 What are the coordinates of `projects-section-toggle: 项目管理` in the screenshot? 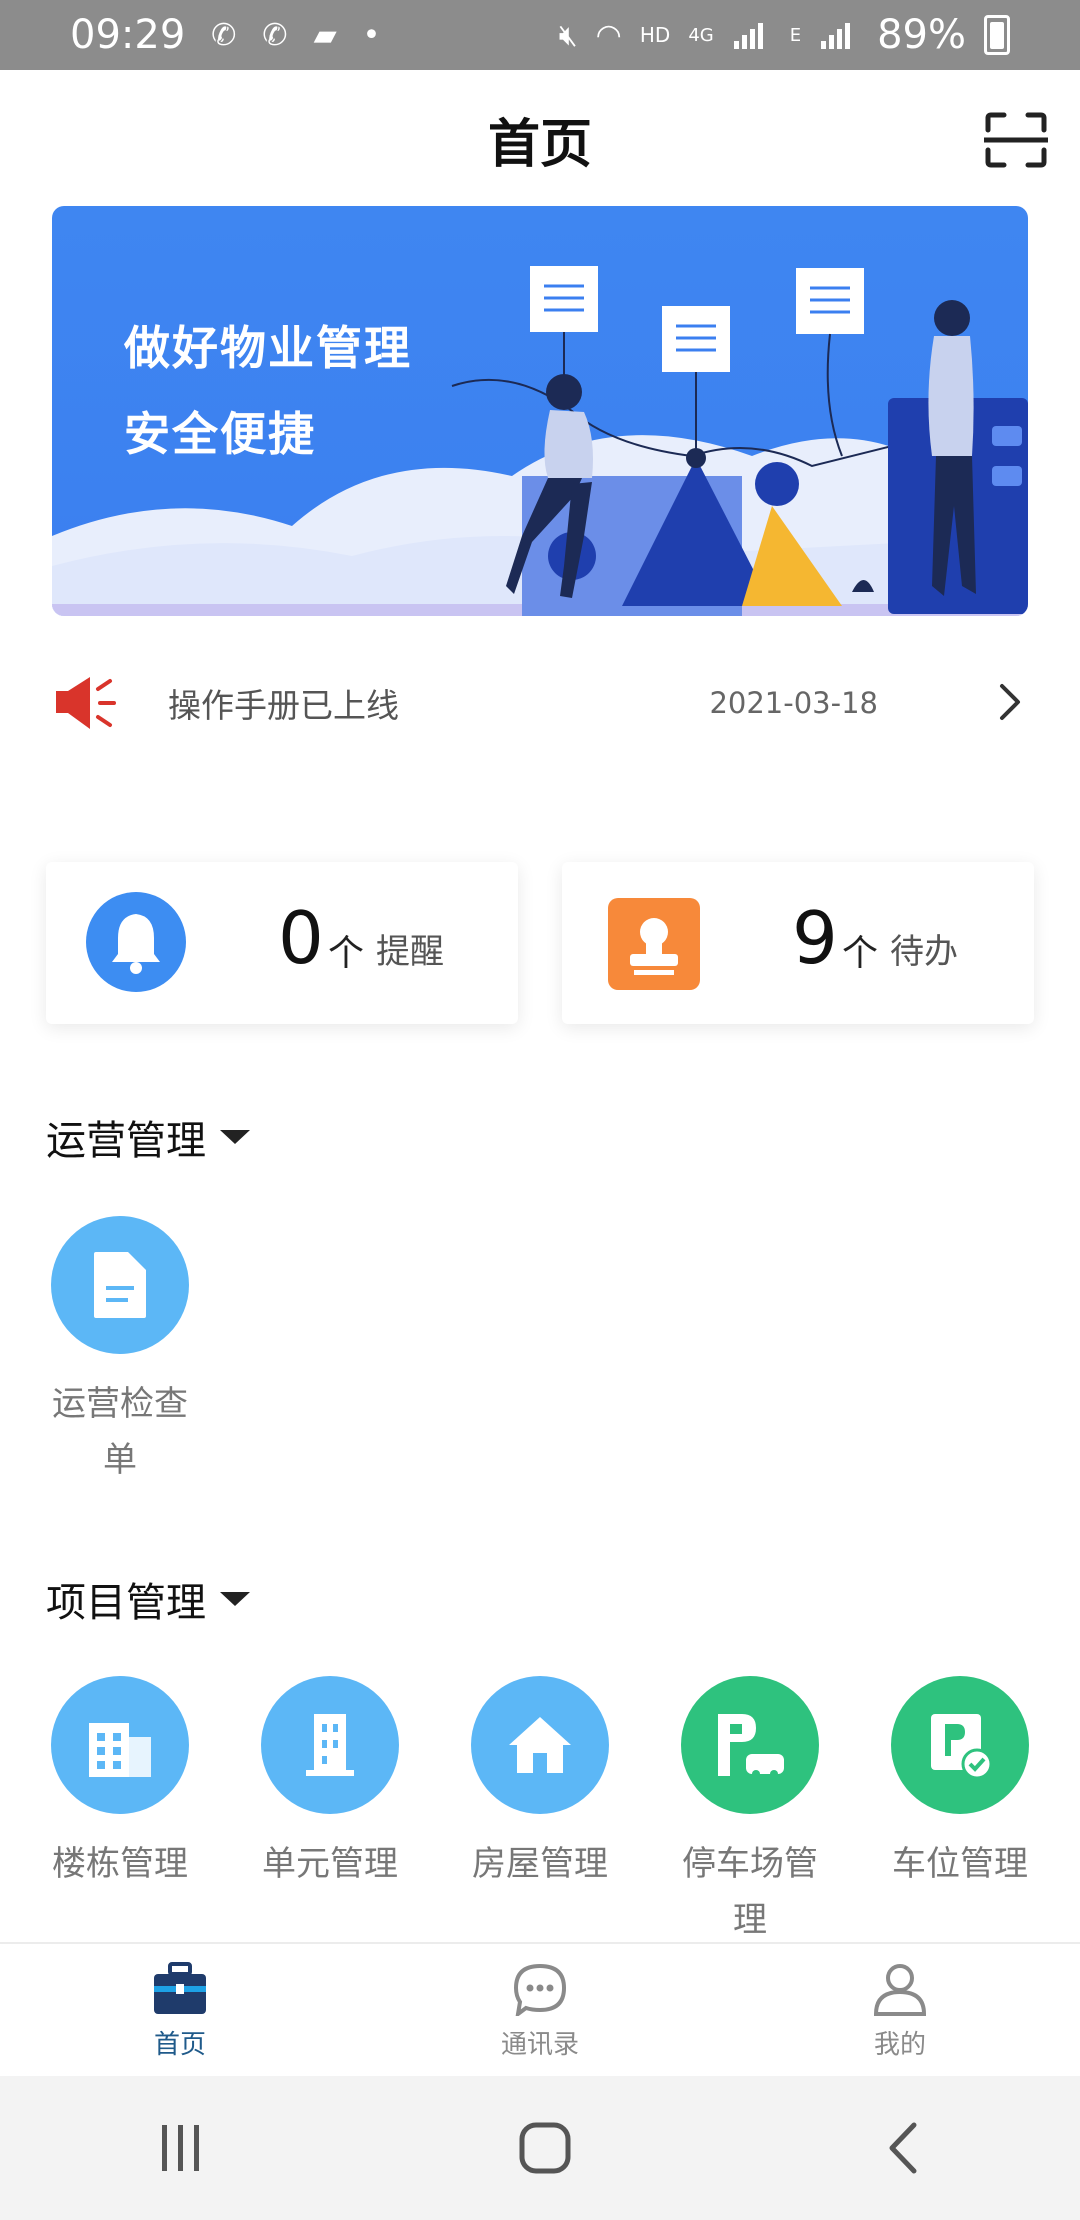 It's located at (148, 1599).